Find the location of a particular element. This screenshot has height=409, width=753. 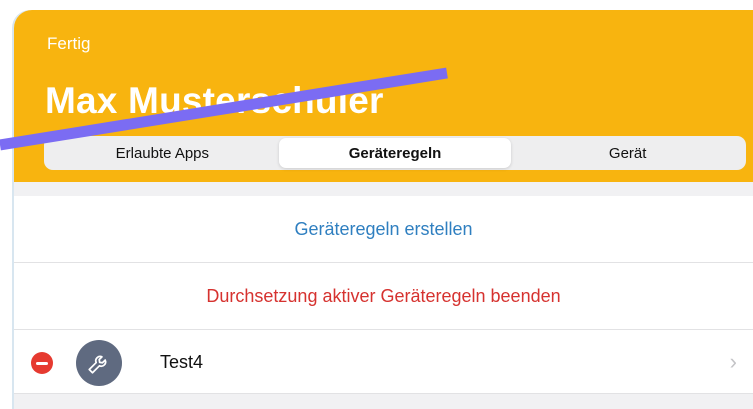

segmented-control: Erlaubte Apps Geräteregeln Gerät is located at coordinates (395, 153).